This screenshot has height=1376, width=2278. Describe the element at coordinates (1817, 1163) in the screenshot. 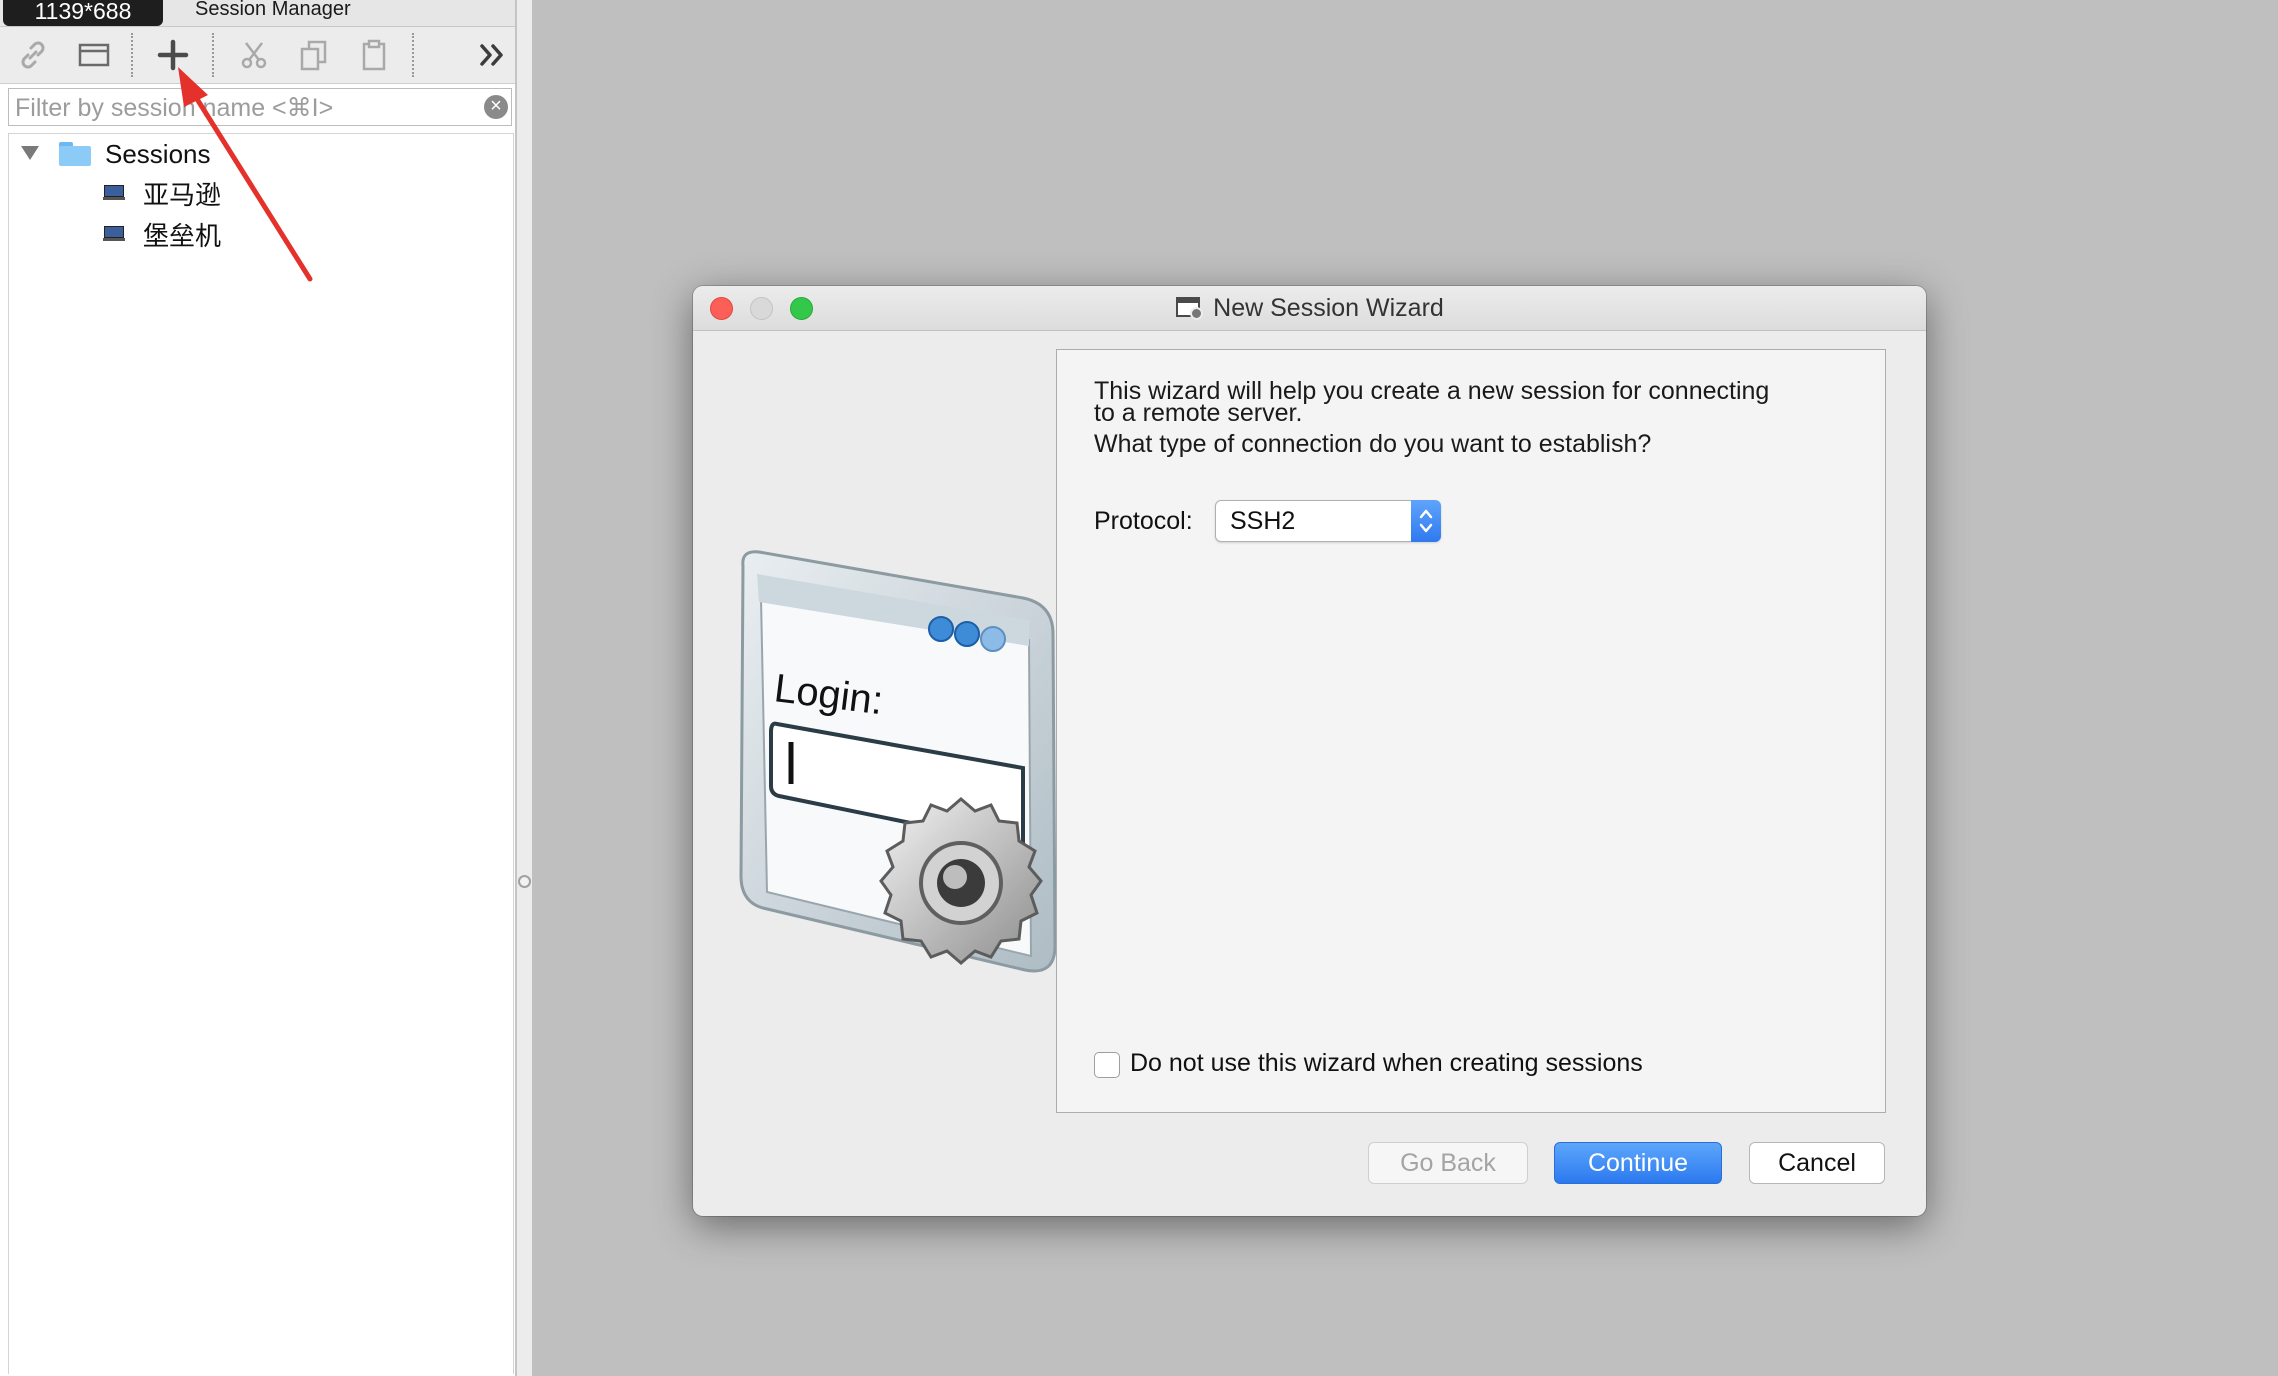

I see `cancel-button: Cancel` at that location.